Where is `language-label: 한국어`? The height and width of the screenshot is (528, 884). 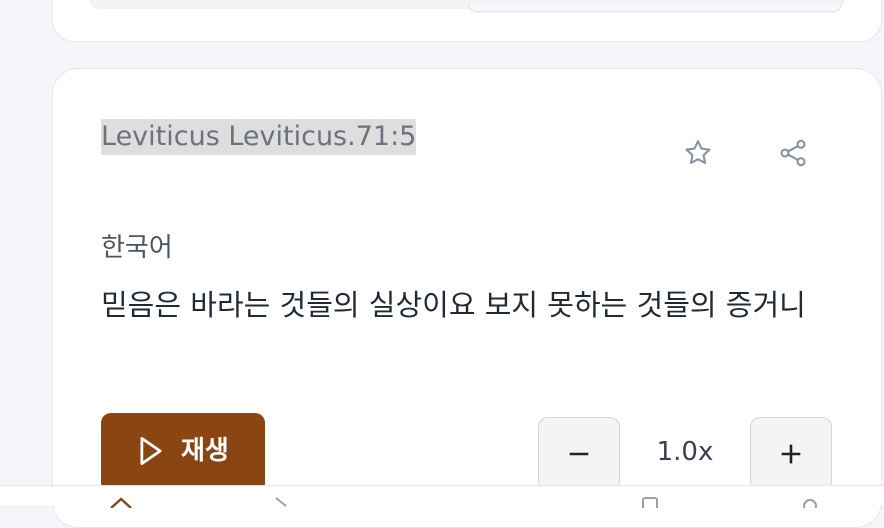 language-label: 한국어 is located at coordinates (137, 248).